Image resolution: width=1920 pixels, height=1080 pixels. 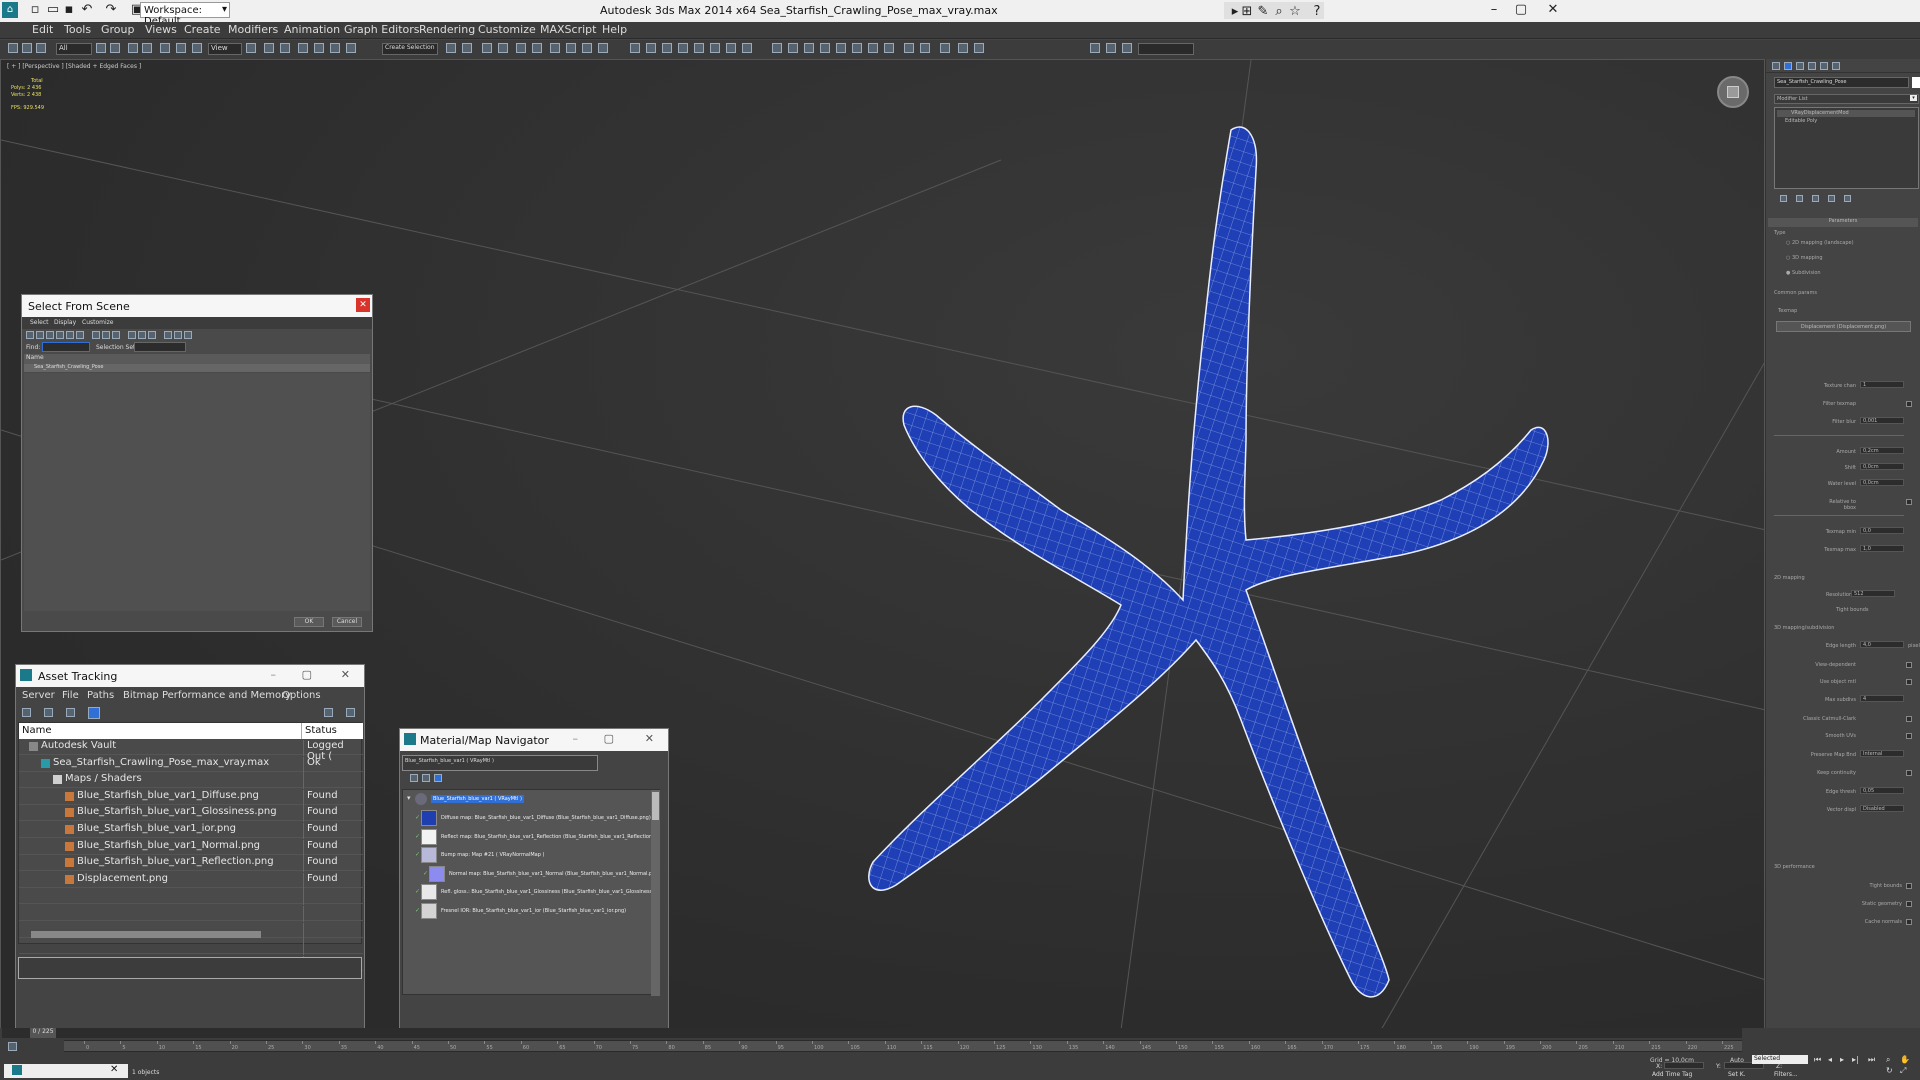 I want to click on schematic-view-icon, so click(x=537, y=48).